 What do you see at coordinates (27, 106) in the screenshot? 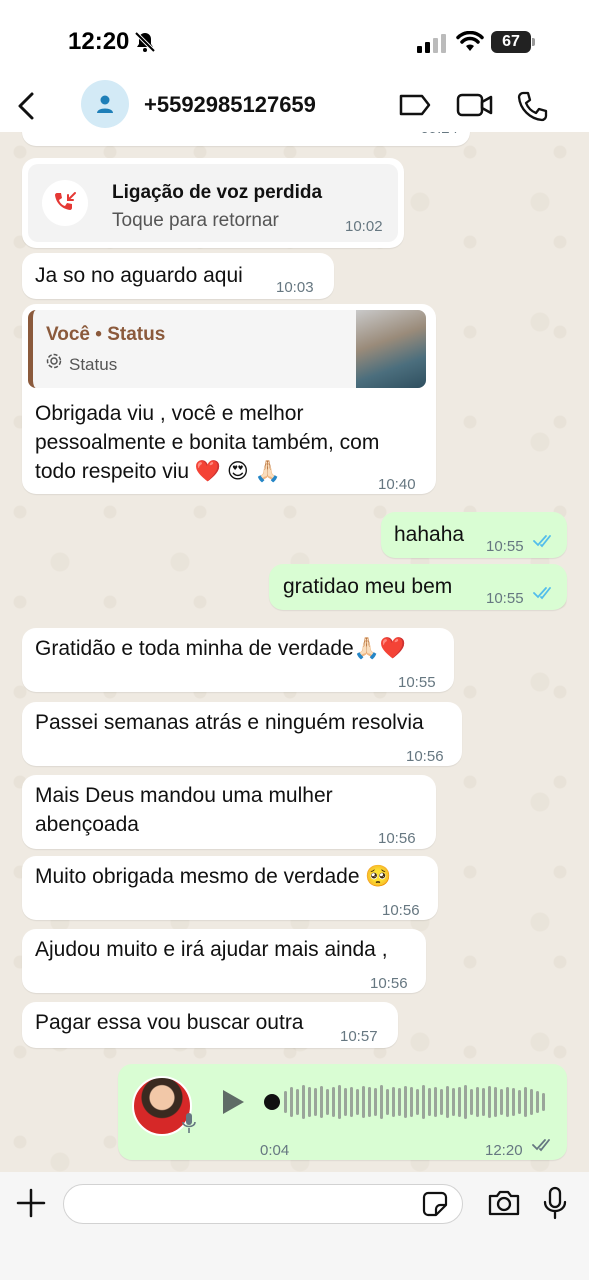
I see `back-icon` at bounding box center [27, 106].